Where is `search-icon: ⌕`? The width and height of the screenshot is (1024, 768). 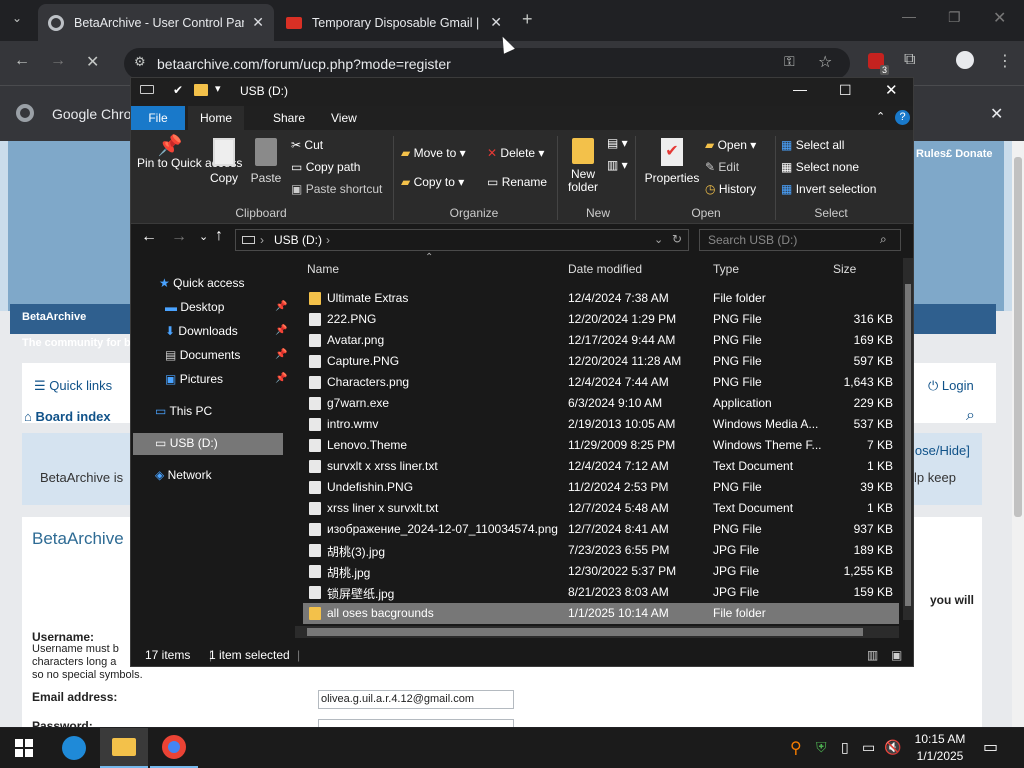
search-icon: ⌕ is located at coordinates (970, 416).